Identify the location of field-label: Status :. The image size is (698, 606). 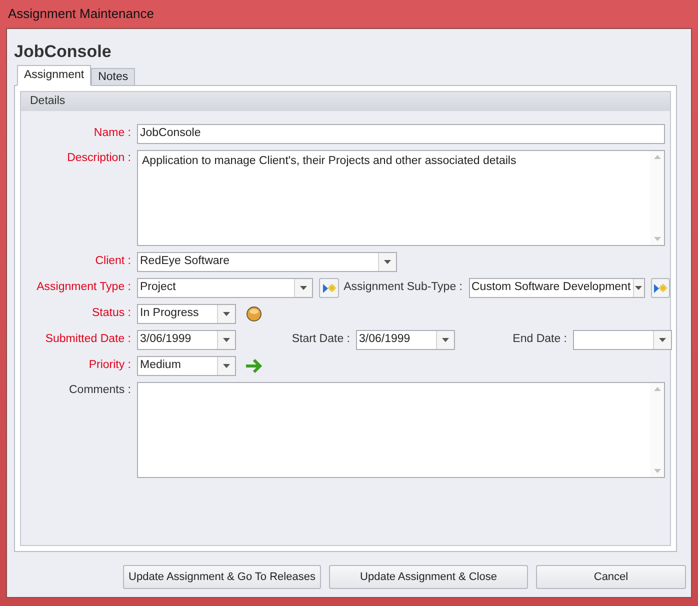
(111, 314).